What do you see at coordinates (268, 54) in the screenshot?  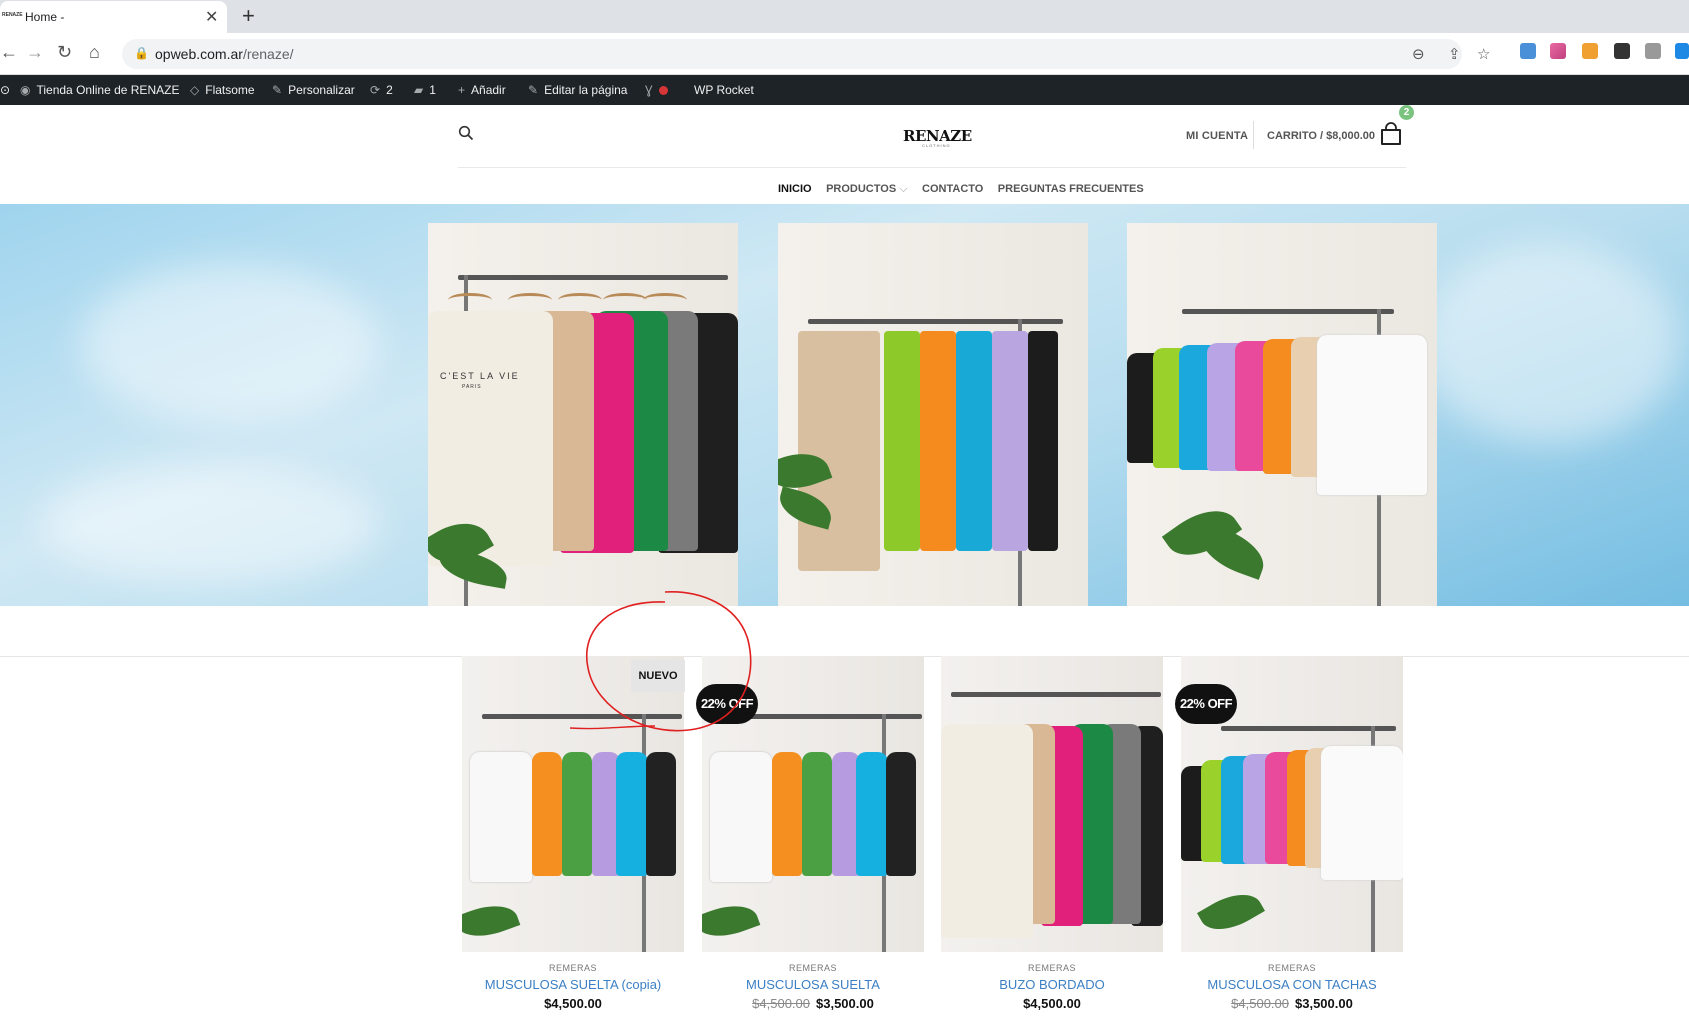 I see `url-path: /renaze/` at bounding box center [268, 54].